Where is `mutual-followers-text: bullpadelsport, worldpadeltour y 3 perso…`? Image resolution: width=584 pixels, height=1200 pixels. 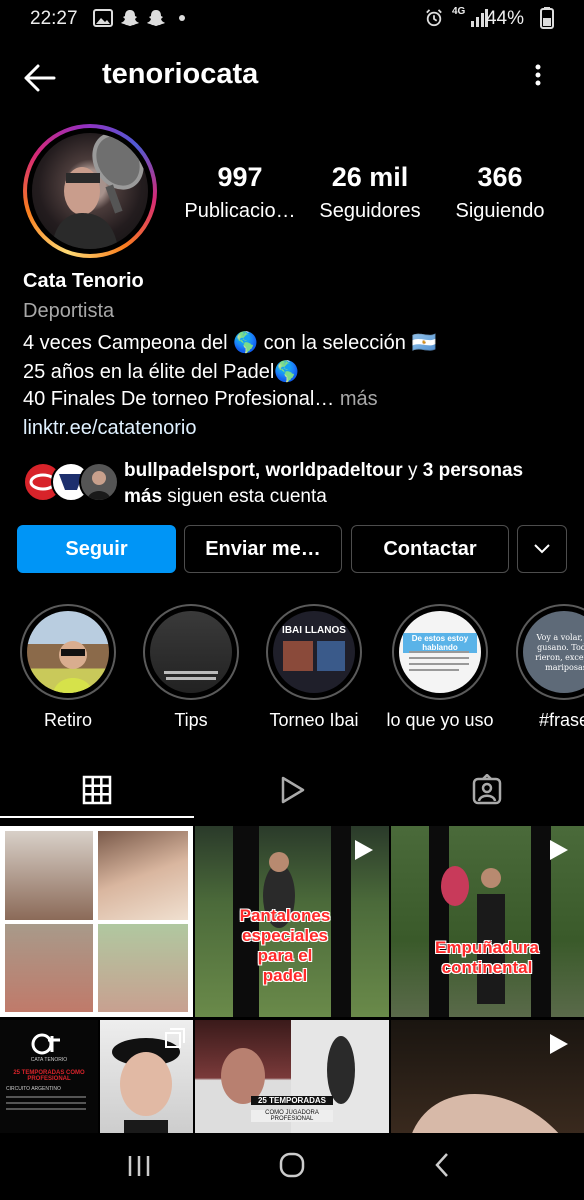 mutual-followers-text: bullpadelsport, worldpadeltour y 3 perso… is located at coordinates (344, 484).